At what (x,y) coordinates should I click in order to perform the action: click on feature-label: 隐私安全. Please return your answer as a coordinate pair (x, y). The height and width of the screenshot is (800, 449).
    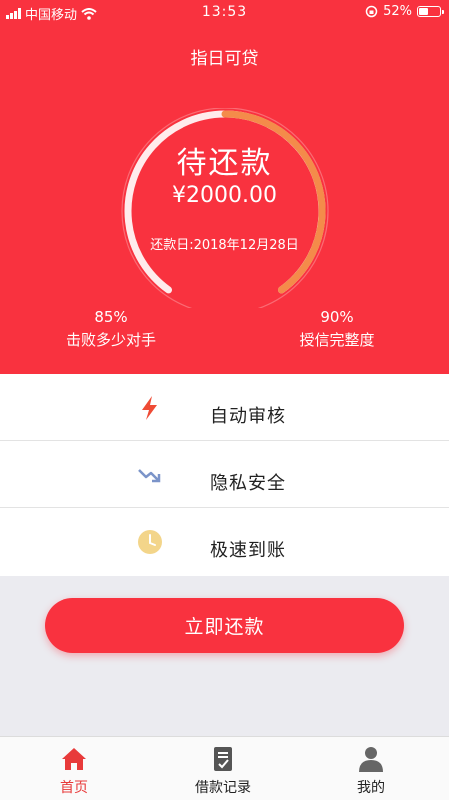
    Looking at the image, I should click on (248, 483).